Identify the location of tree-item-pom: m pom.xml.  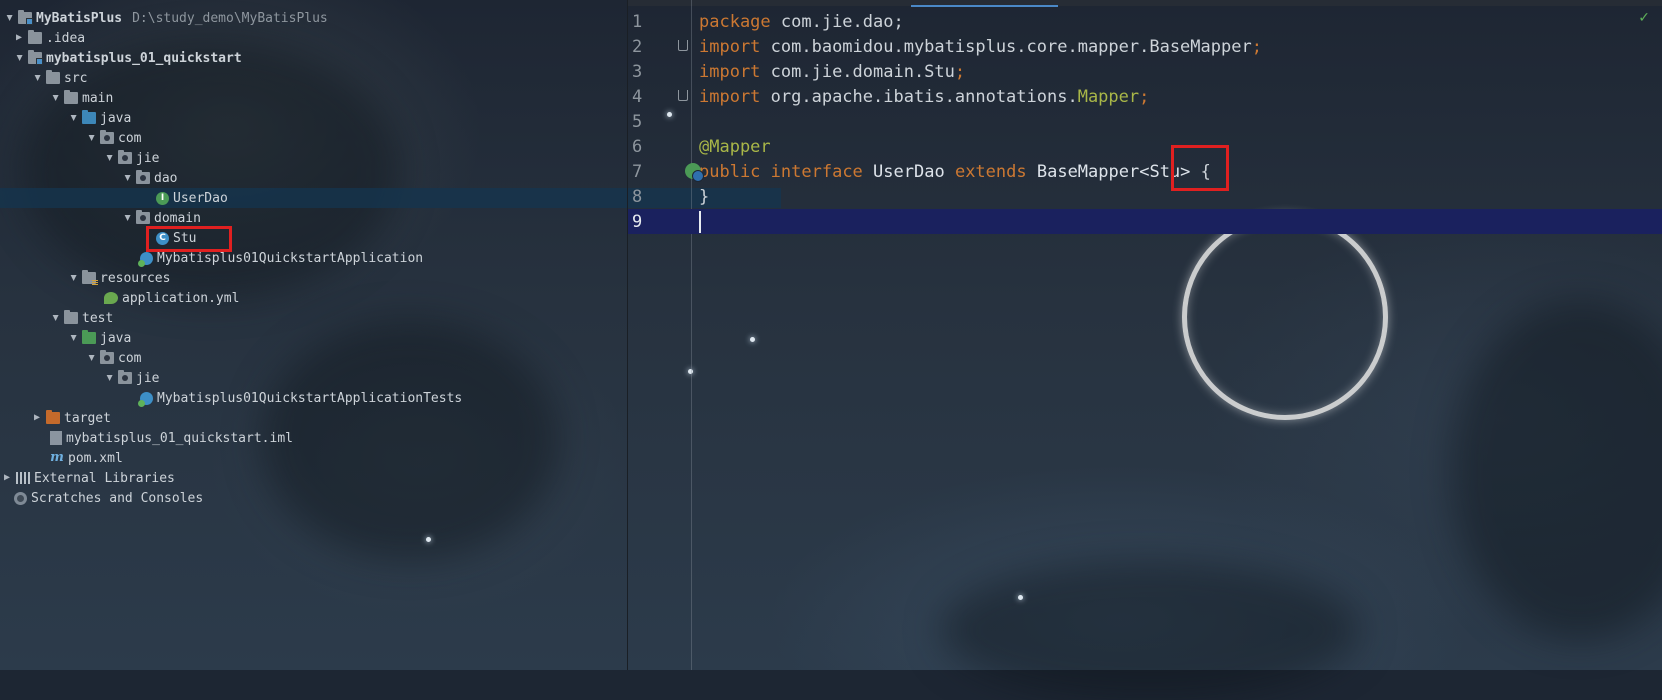
(337, 458).